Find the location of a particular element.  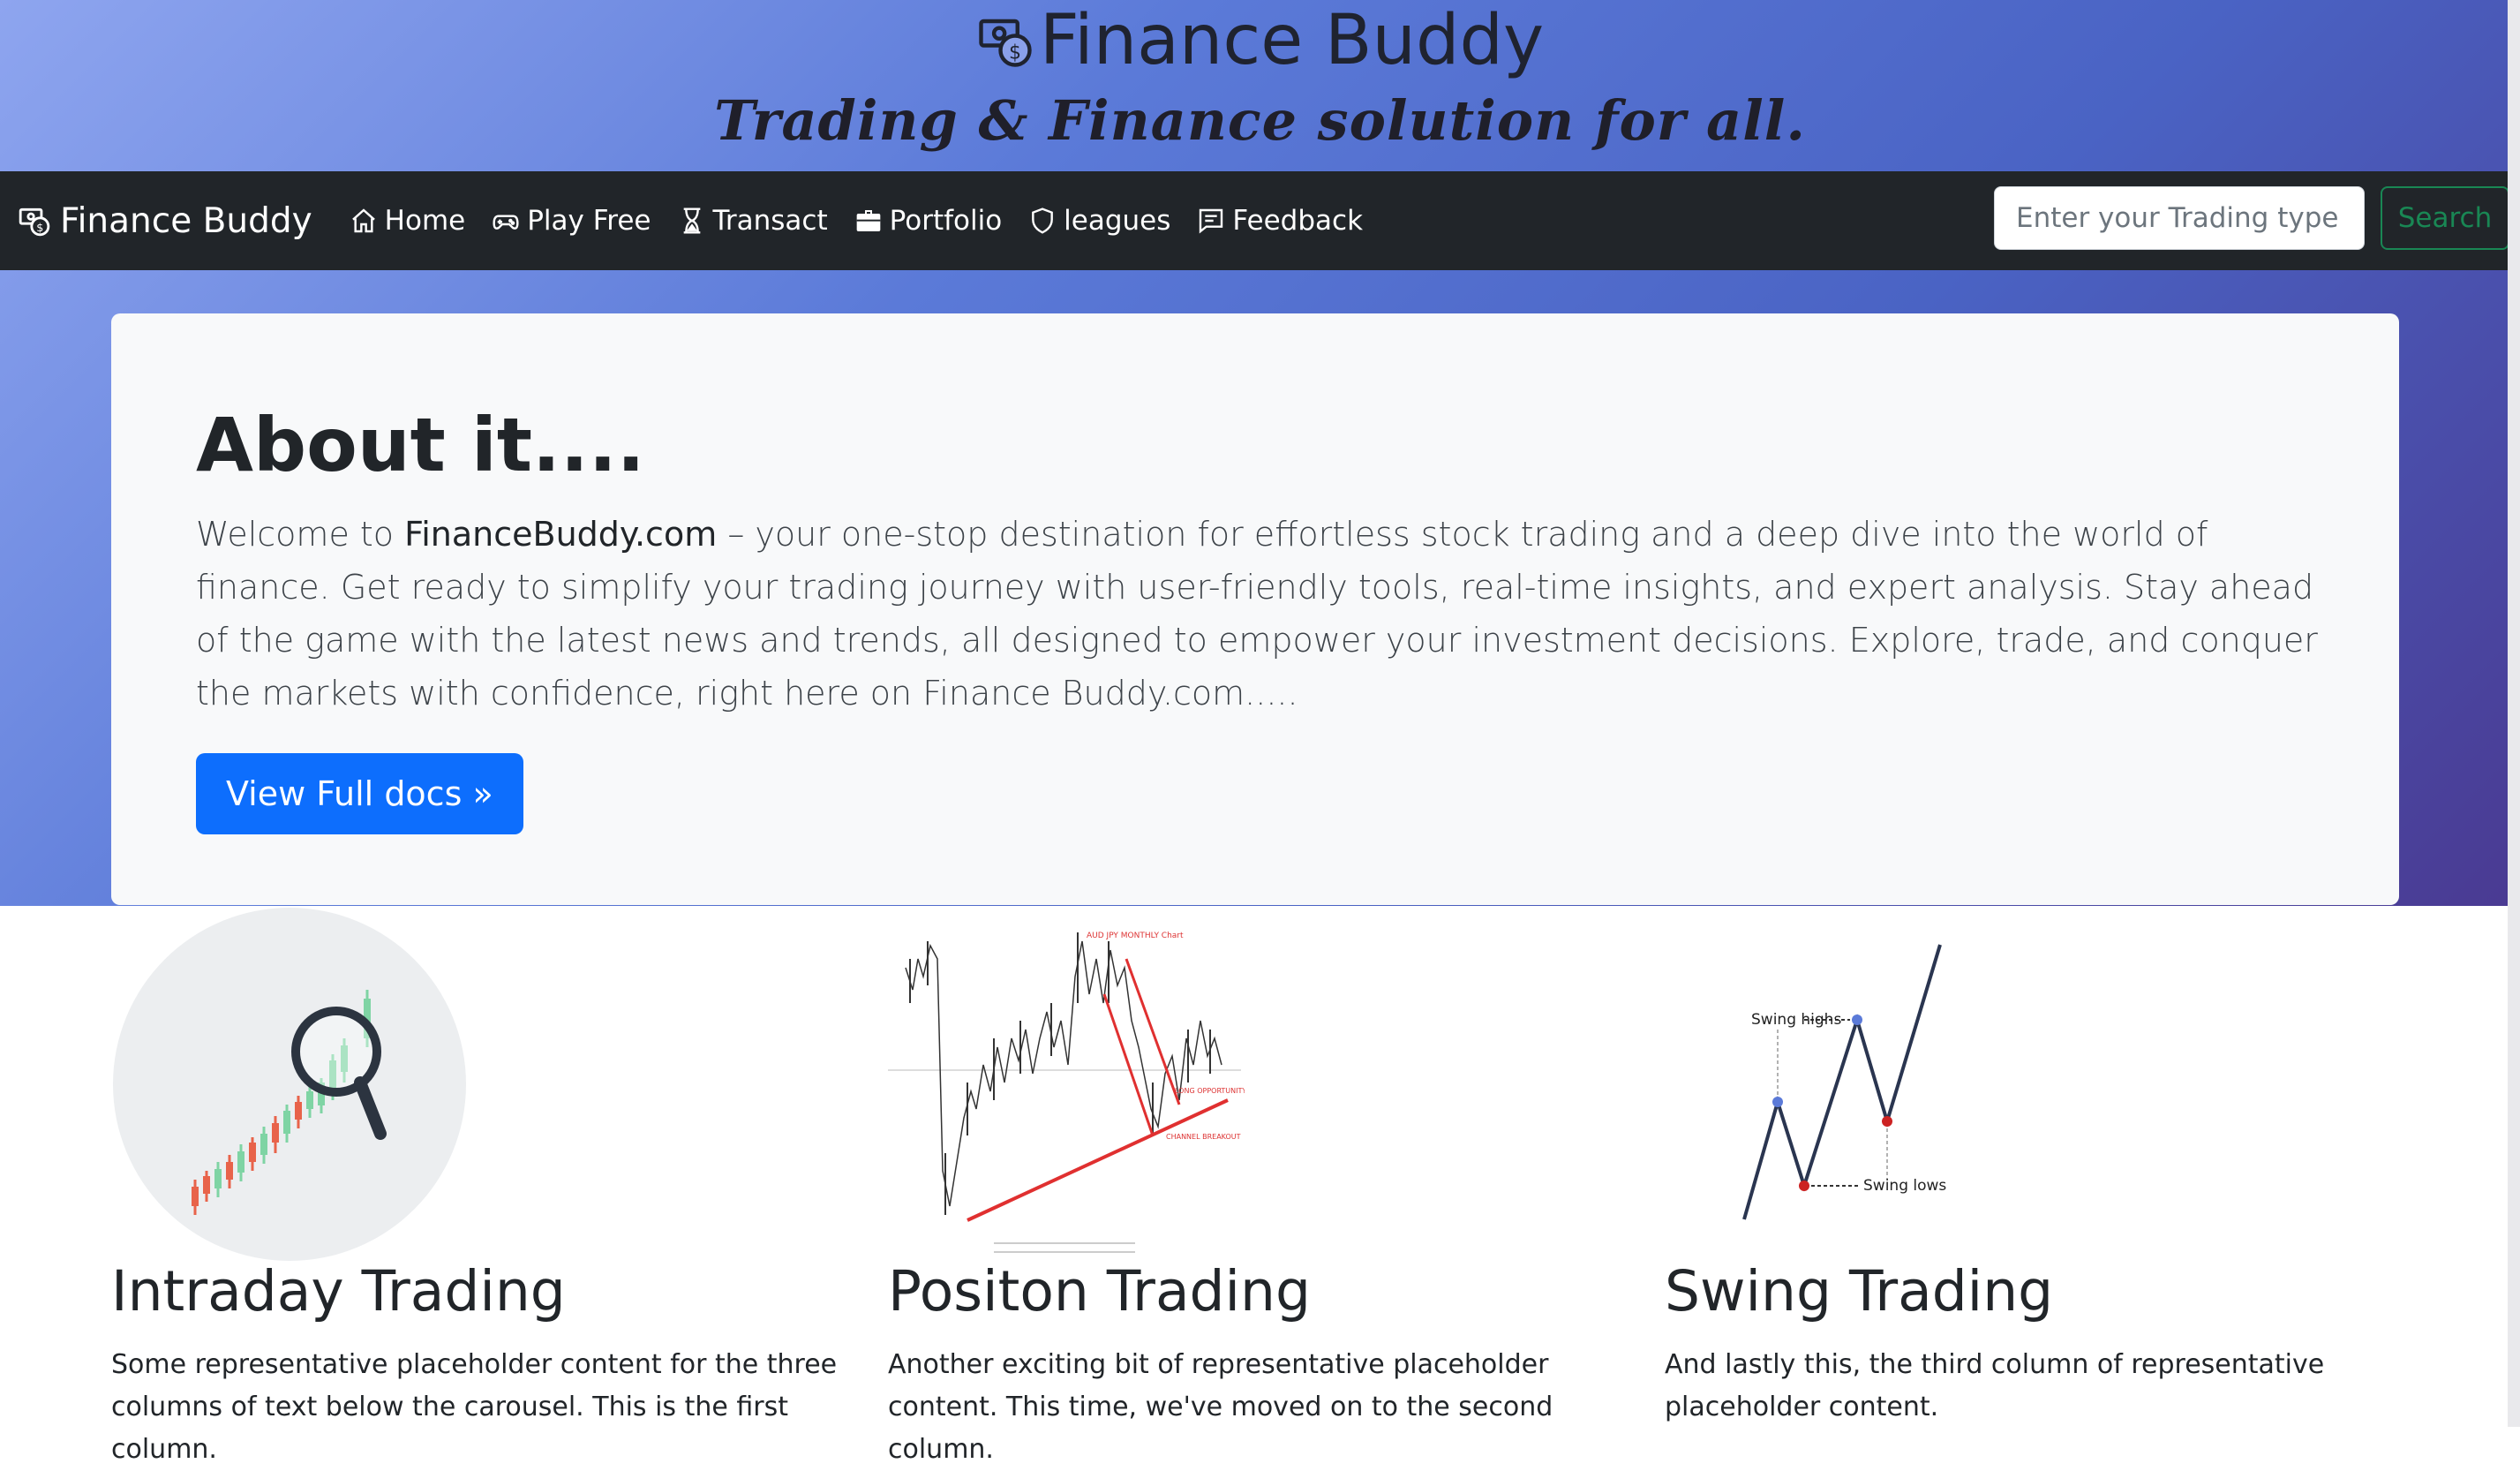

nav-item-label: Transact is located at coordinates (770, 221).